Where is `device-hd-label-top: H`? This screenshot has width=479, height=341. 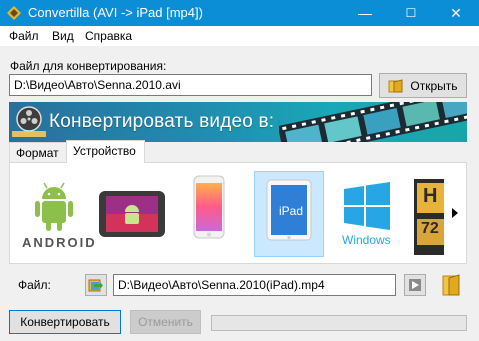 device-hd-label-top: H is located at coordinates (430, 196).